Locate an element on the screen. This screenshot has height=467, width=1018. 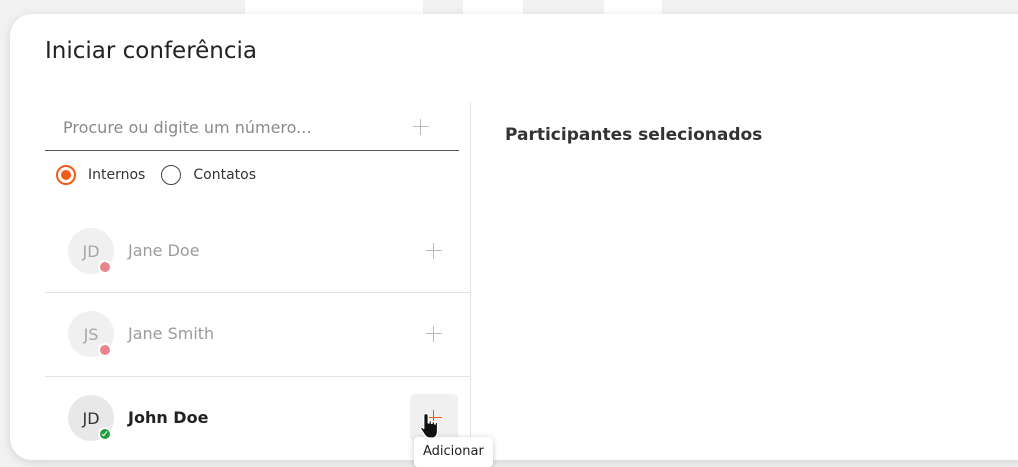
search-box is located at coordinates (252, 126).